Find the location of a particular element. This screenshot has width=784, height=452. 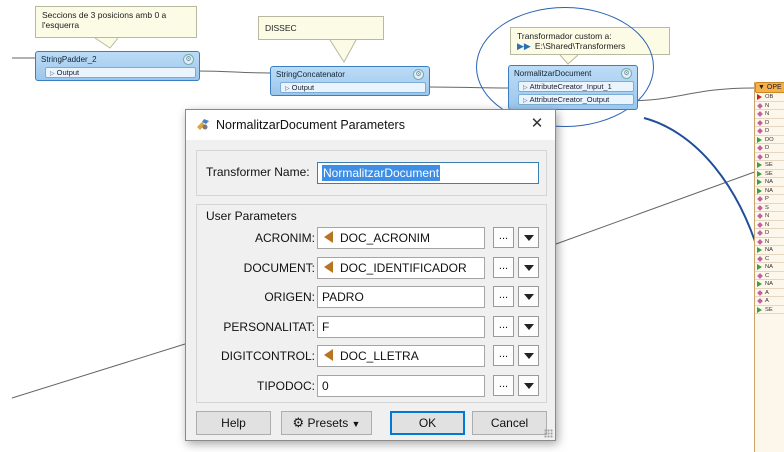

close-button: ✕ is located at coordinates (537, 125).